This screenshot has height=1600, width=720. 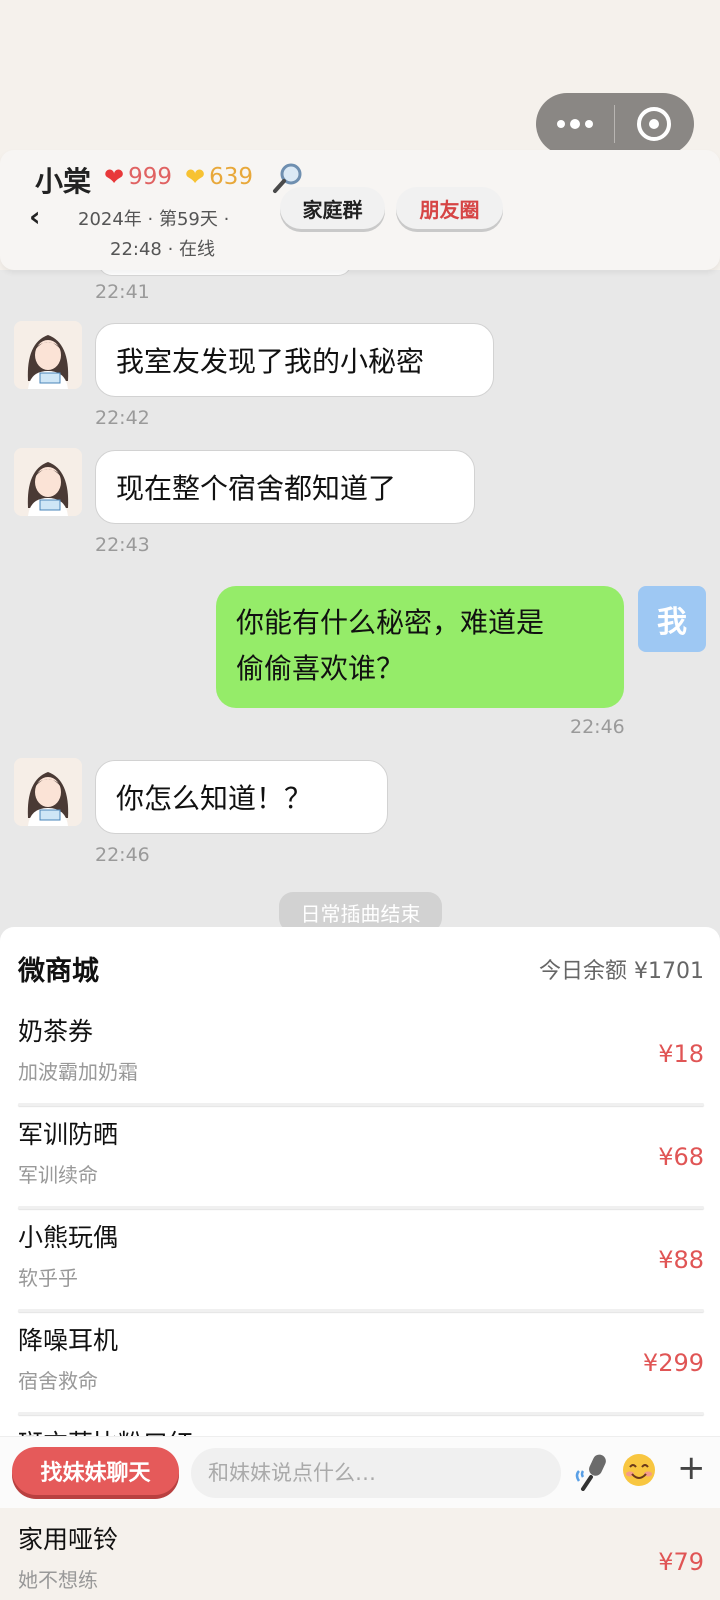 What do you see at coordinates (673, 1363) in the screenshot?
I see `shop-item-price: ¥299` at bounding box center [673, 1363].